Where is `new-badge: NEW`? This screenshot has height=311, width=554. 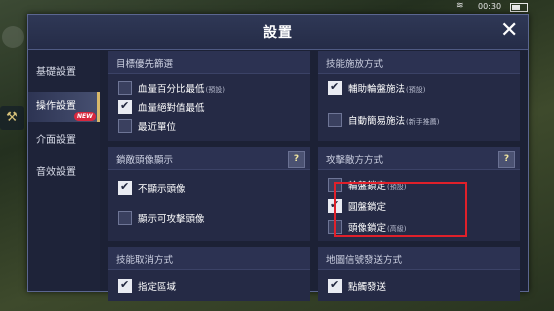
new-badge: NEW is located at coordinates (85, 116).